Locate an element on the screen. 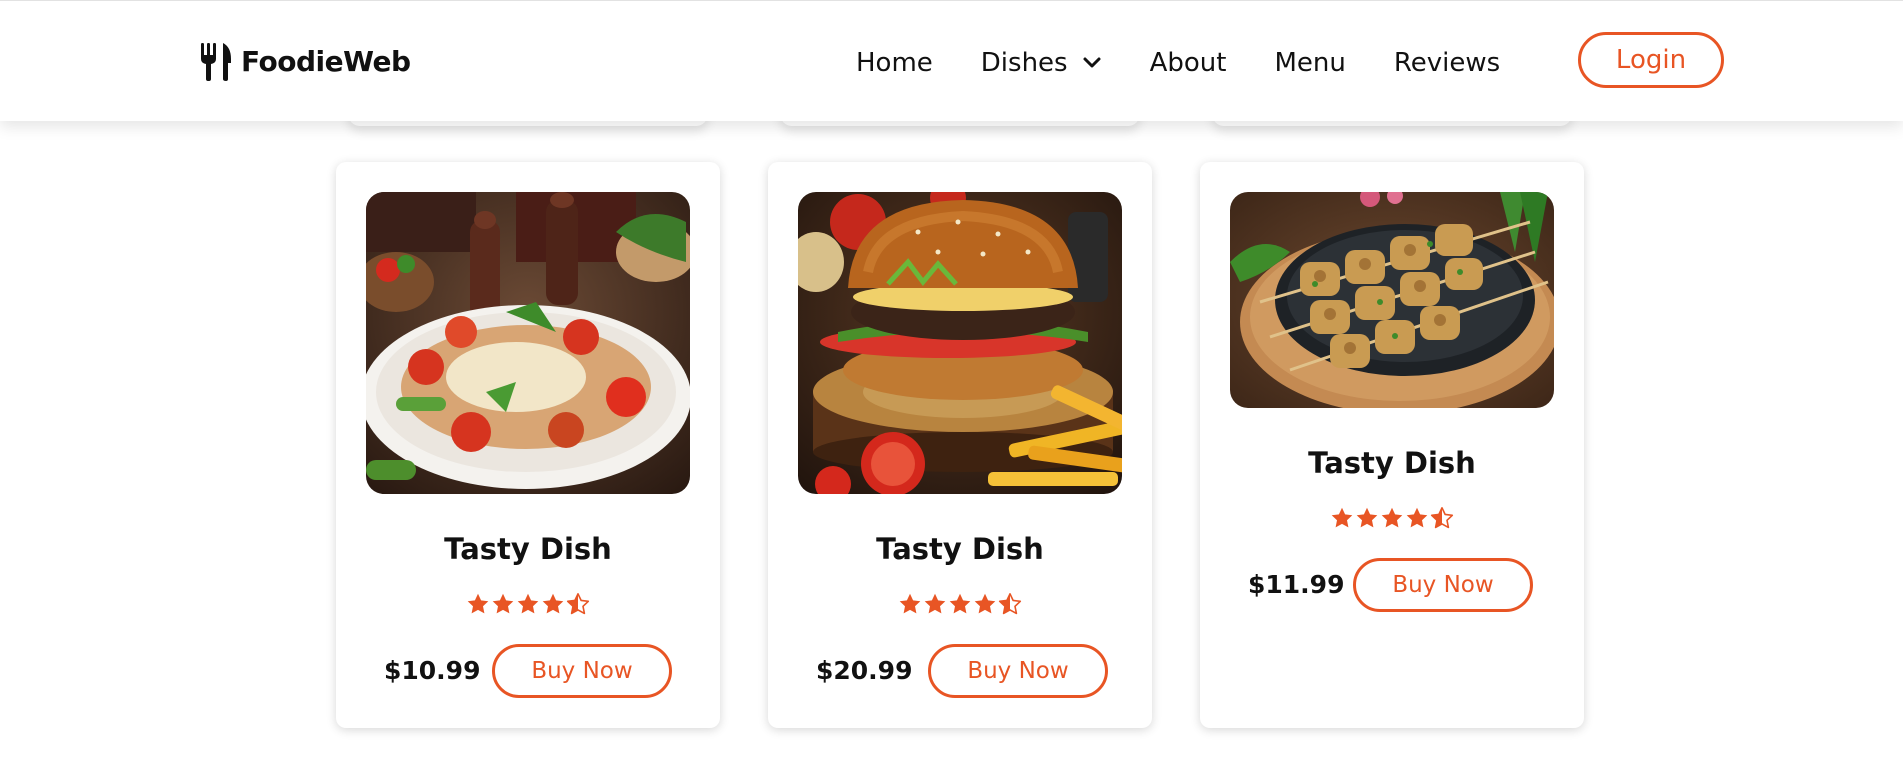  nav-item-dishes: Dishes is located at coordinates (1041, 63).